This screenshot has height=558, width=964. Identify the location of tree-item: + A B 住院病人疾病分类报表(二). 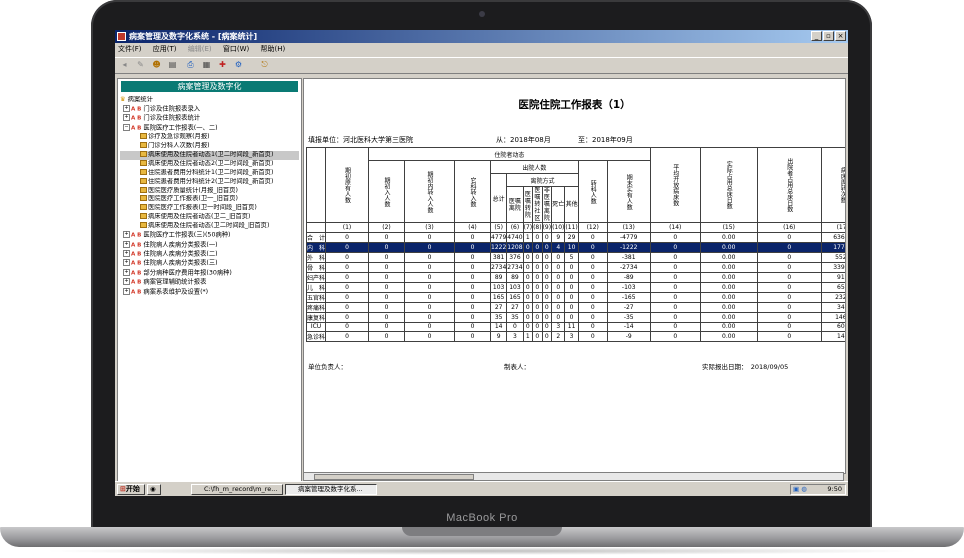
(209, 254).